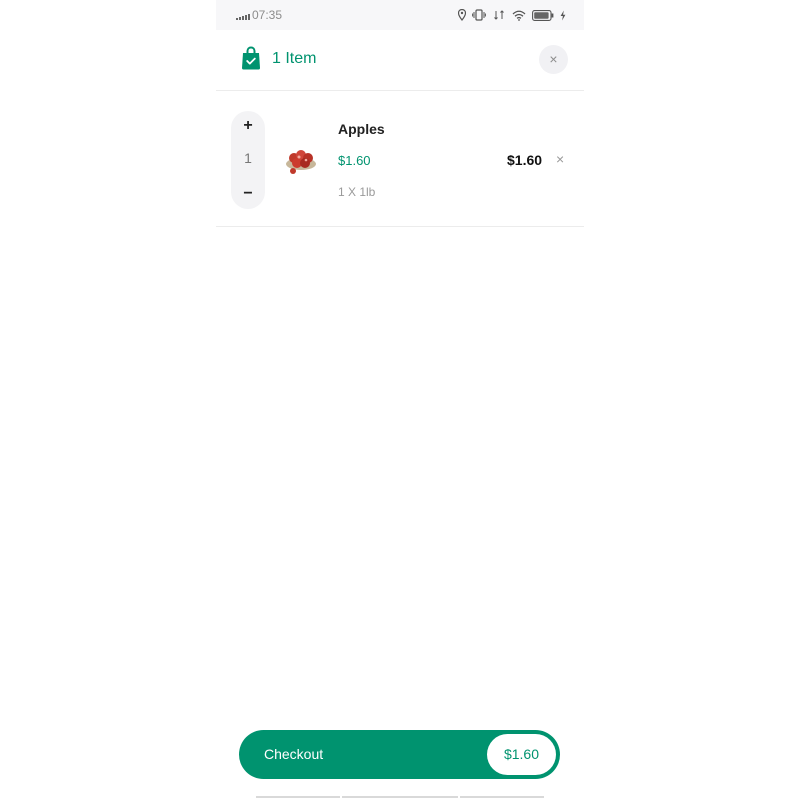  Describe the element at coordinates (400, 159) in the screenshot. I see `cart-item: + 1 − Apples $1.60 1 X 1lb $1.60 ×` at that location.